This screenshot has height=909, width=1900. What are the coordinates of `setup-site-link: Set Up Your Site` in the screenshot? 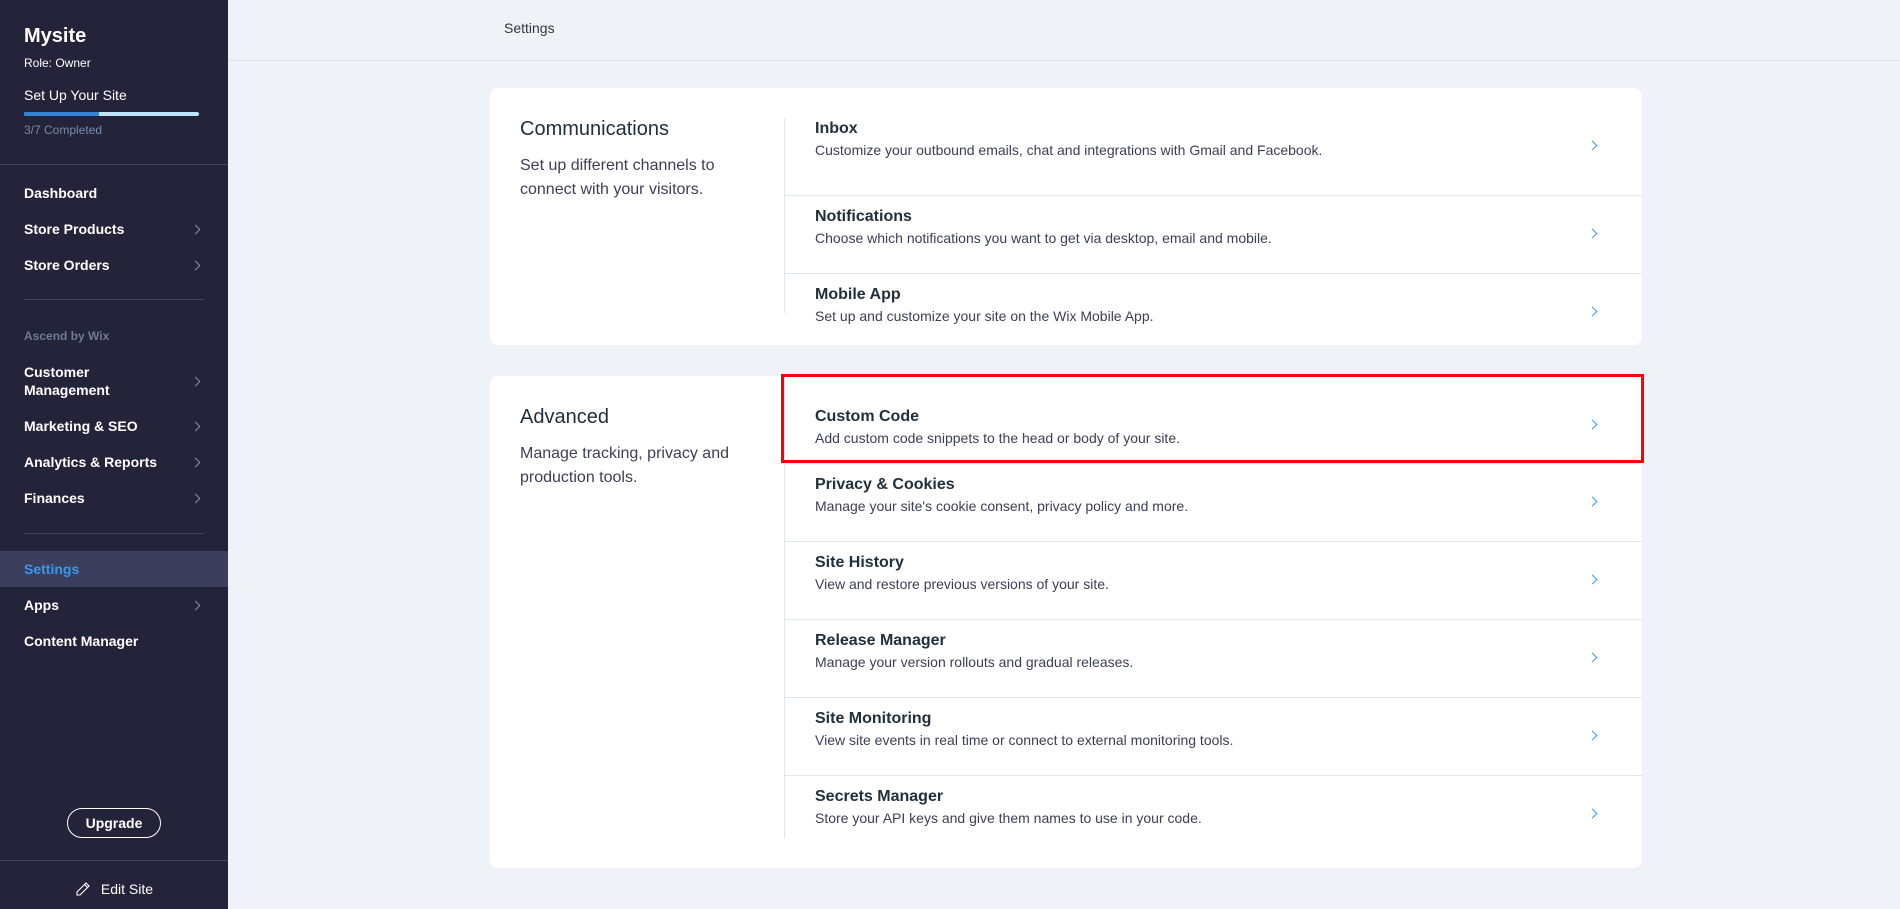 It's located at (75, 95).